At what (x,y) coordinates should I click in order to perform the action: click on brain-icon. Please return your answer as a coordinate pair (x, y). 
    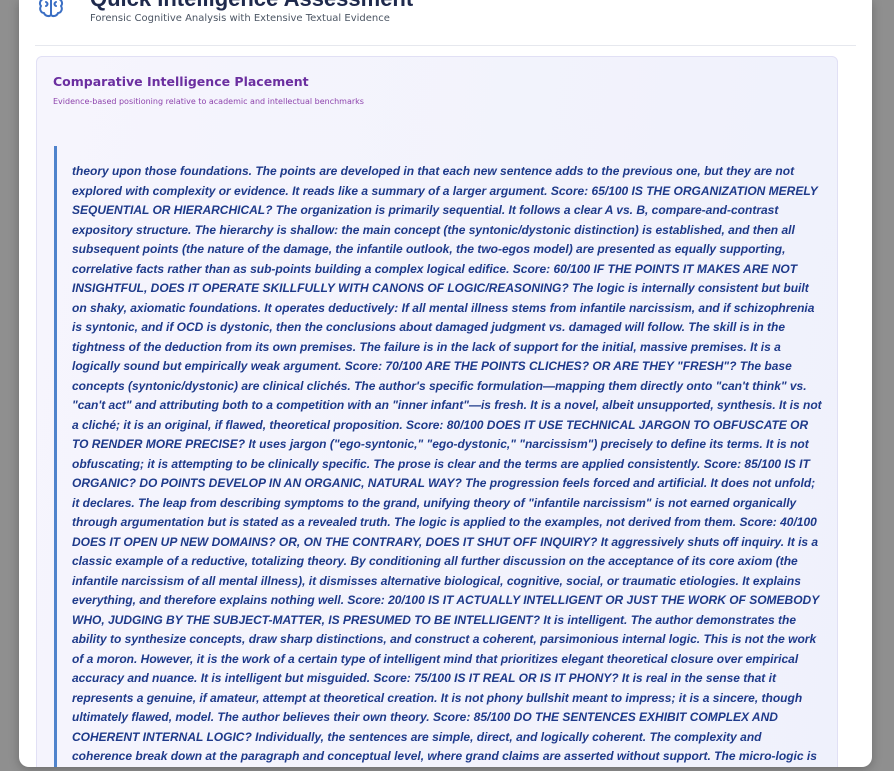
    Looking at the image, I should click on (51, 11).